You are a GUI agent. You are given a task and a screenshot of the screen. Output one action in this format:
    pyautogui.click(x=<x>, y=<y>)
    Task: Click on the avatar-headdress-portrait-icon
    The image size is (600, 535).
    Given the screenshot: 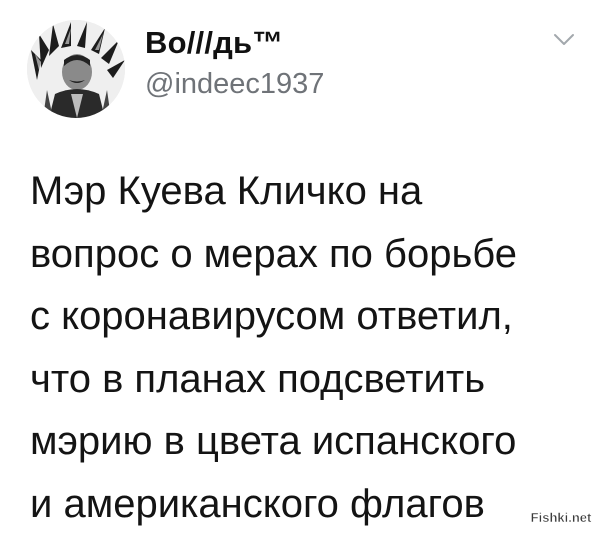 What is the action you would take?
    pyautogui.click(x=76, y=69)
    